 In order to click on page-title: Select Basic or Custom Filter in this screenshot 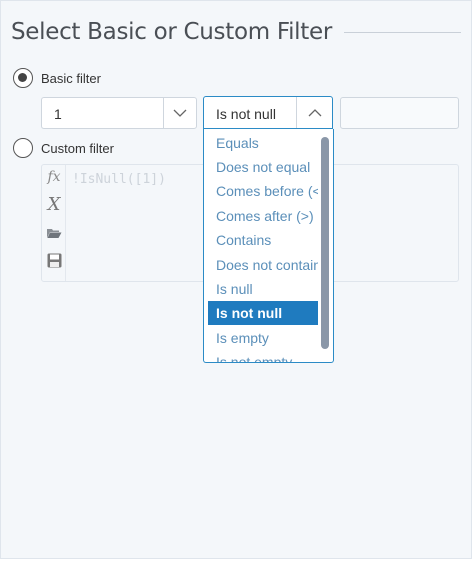, I will do `click(171, 32)`.